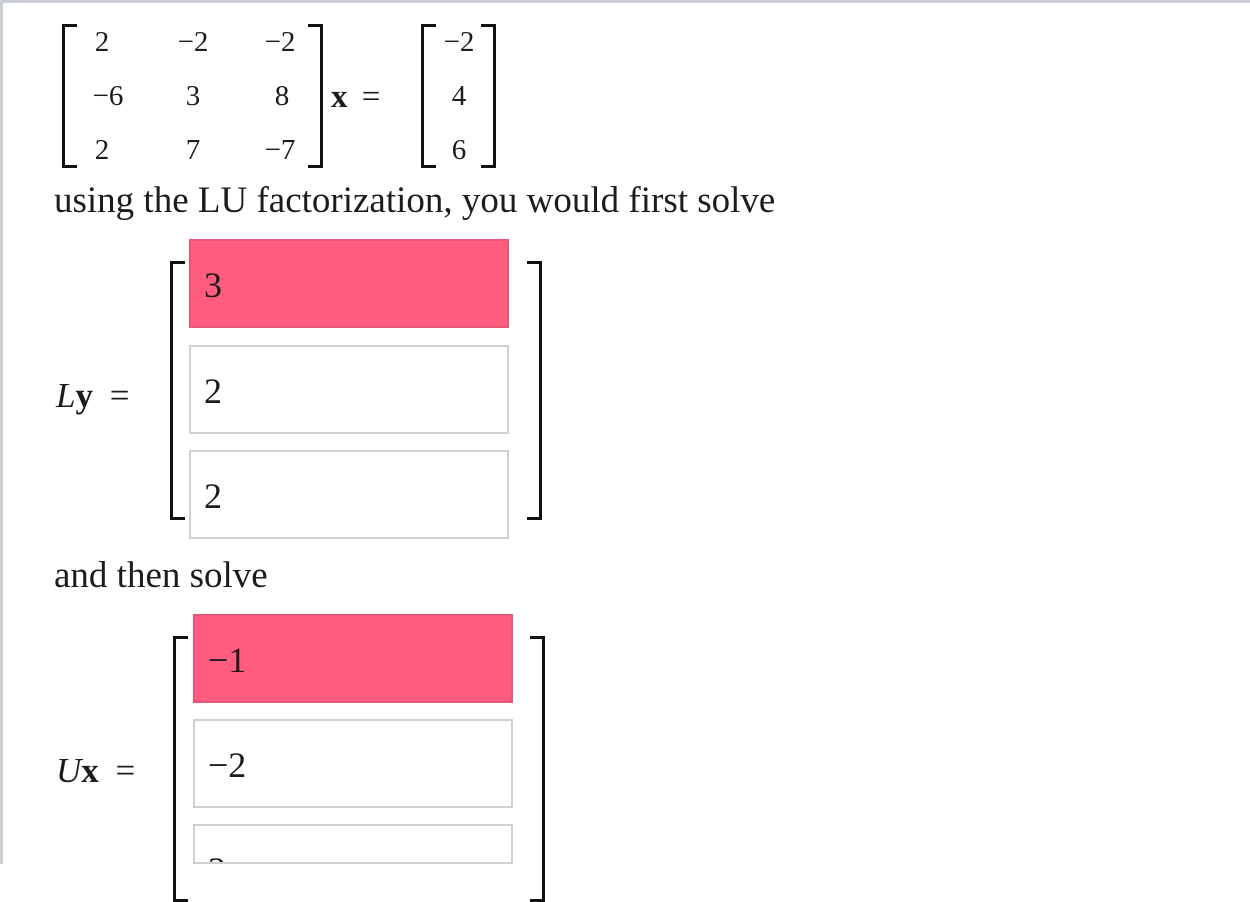 This screenshot has width=1250, height=902. Describe the element at coordinates (177, 390) in the screenshot. I see `ly-left-bracket` at that location.